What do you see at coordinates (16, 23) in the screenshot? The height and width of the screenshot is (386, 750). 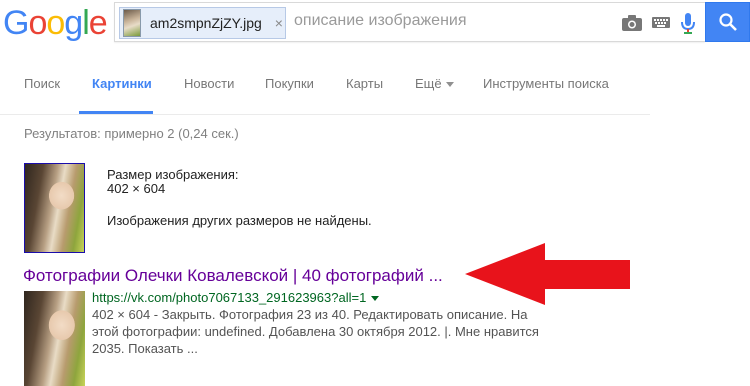 I see `logo-letter: G` at bounding box center [16, 23].